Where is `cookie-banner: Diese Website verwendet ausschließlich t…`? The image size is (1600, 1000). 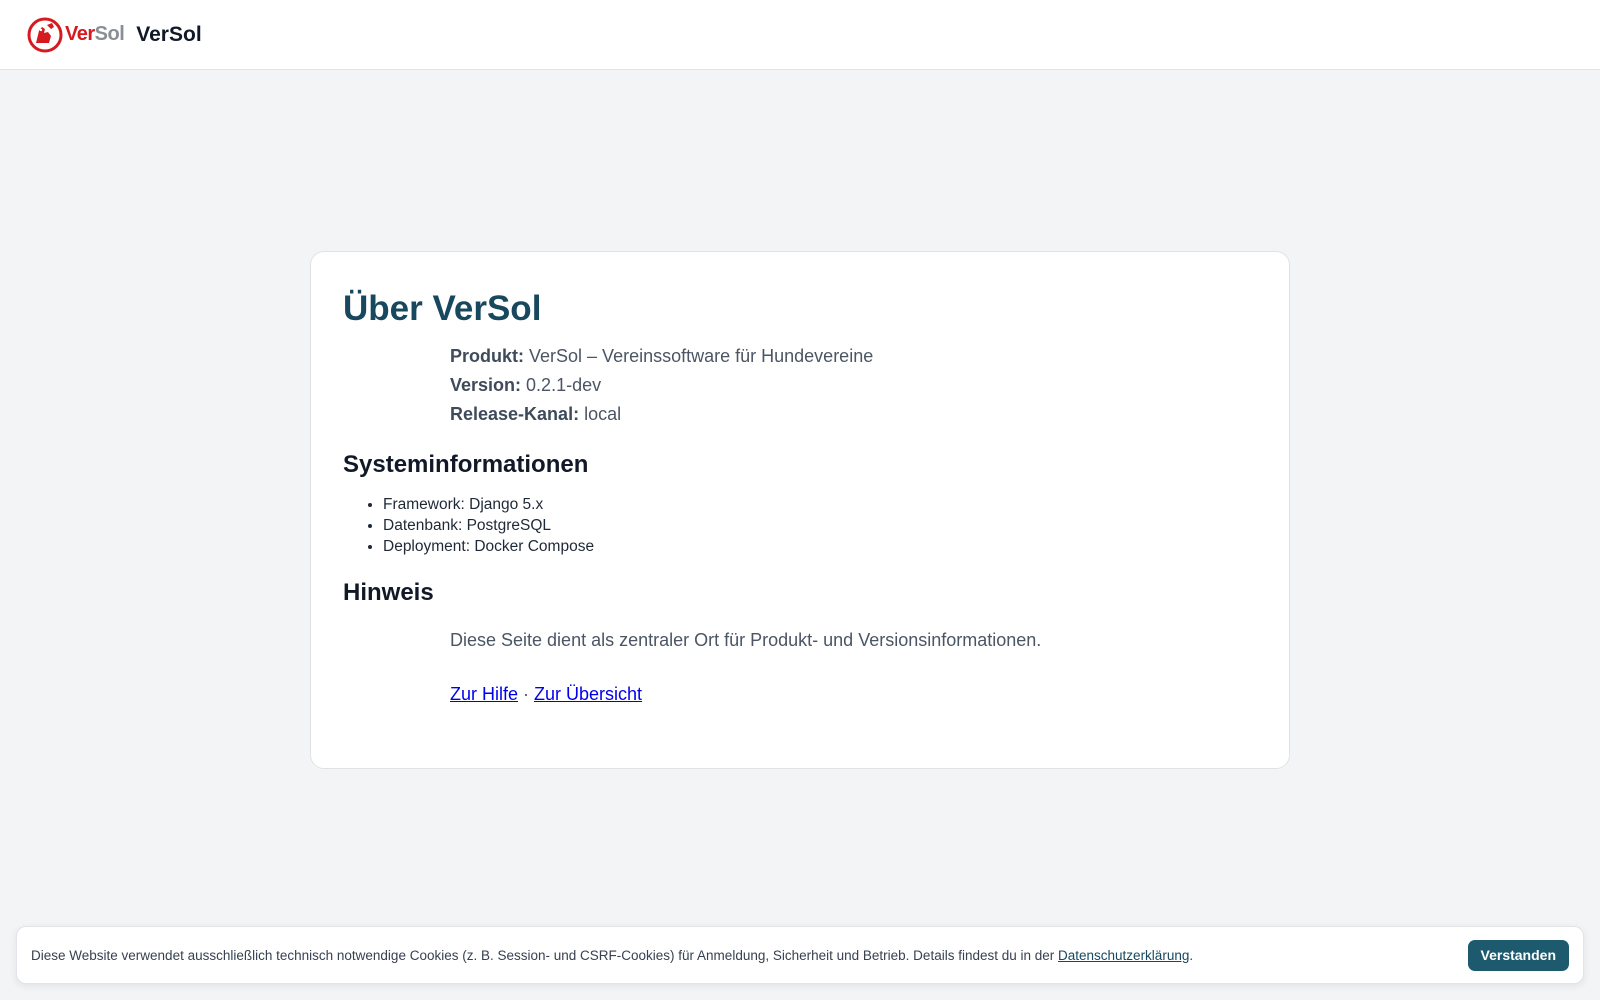 cookie-banner: Diese Website verwendet ausschließlich t… is located at coordinates (800, 955).